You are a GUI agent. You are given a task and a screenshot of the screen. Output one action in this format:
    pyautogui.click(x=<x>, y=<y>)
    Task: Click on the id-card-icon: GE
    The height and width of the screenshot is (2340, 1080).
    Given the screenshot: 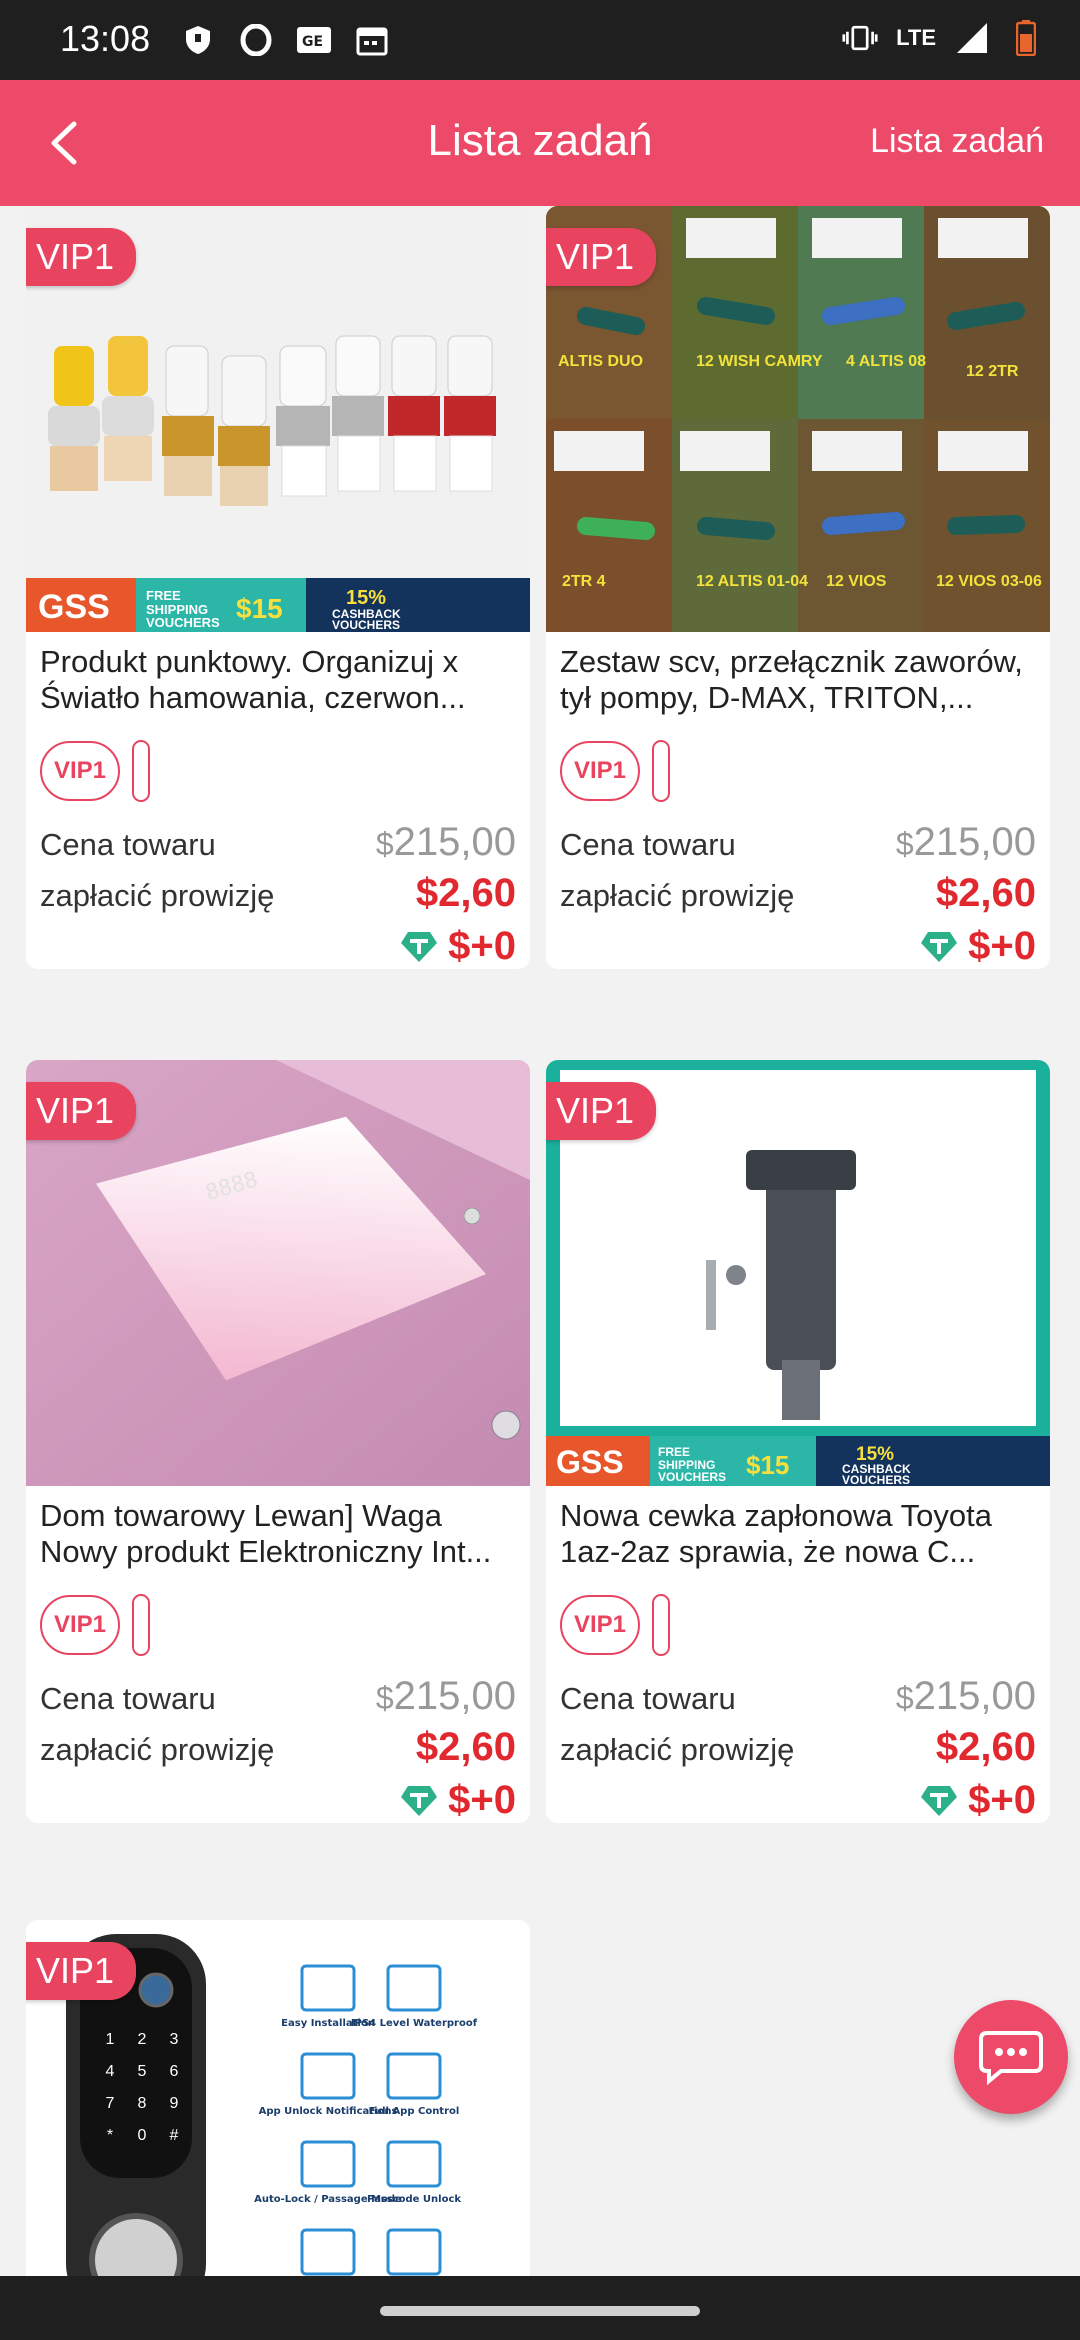 What is the action you would take?
    pyautogui.click(x=314, y=40)
    